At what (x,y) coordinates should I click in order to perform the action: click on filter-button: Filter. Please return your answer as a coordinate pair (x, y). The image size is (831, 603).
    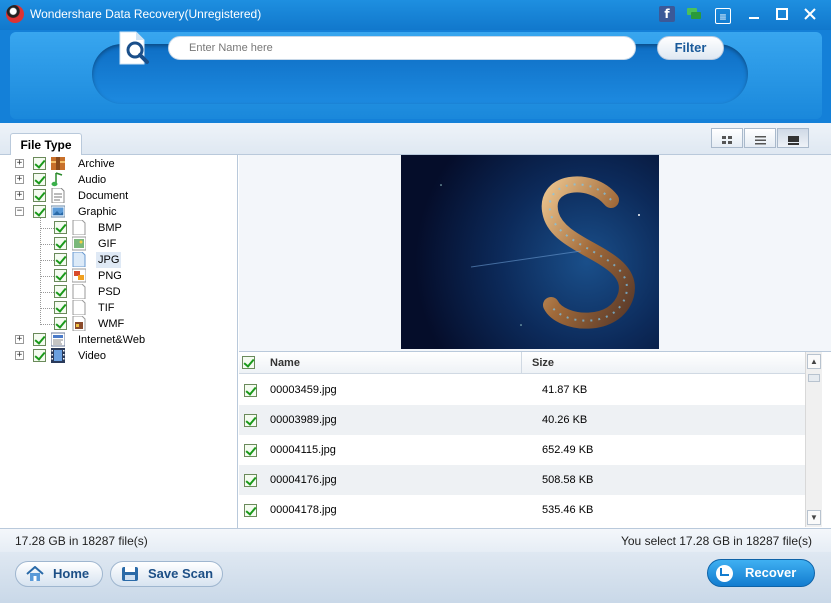
    Looking at the image, I should click on (690, 48).